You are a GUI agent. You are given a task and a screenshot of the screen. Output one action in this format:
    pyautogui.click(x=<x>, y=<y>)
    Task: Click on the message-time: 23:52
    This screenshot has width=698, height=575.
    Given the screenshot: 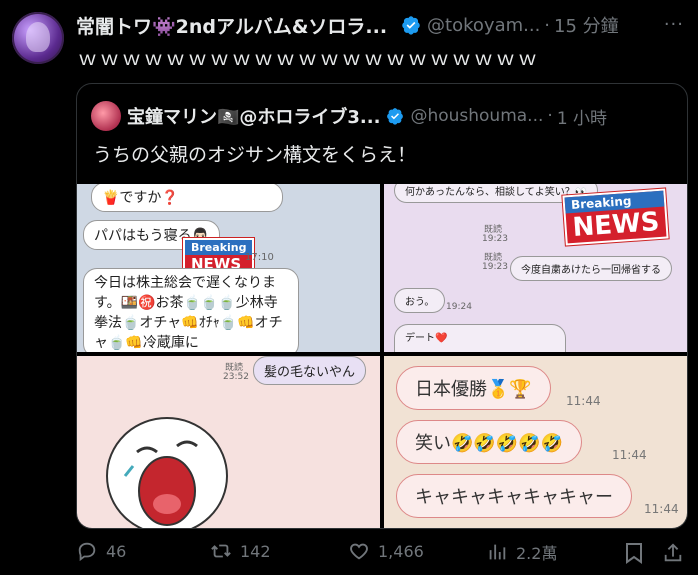 What is the action you would take?
    pyautogui.click(x=236, y=377)
    